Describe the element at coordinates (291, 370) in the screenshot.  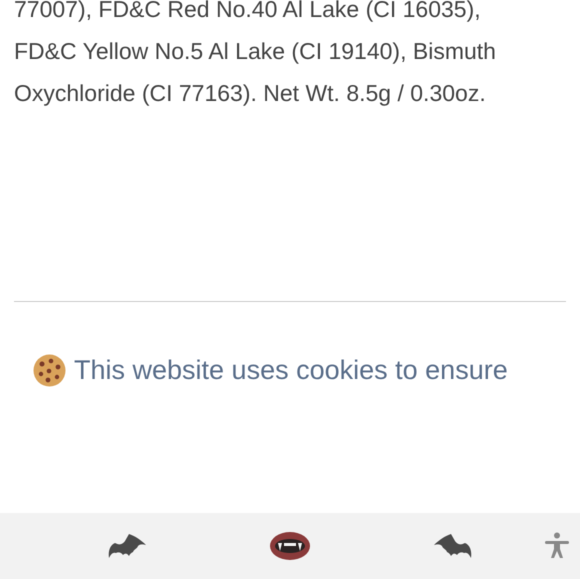
I see `cookie-notice-text: This website uses cookies to ensure` at that location.